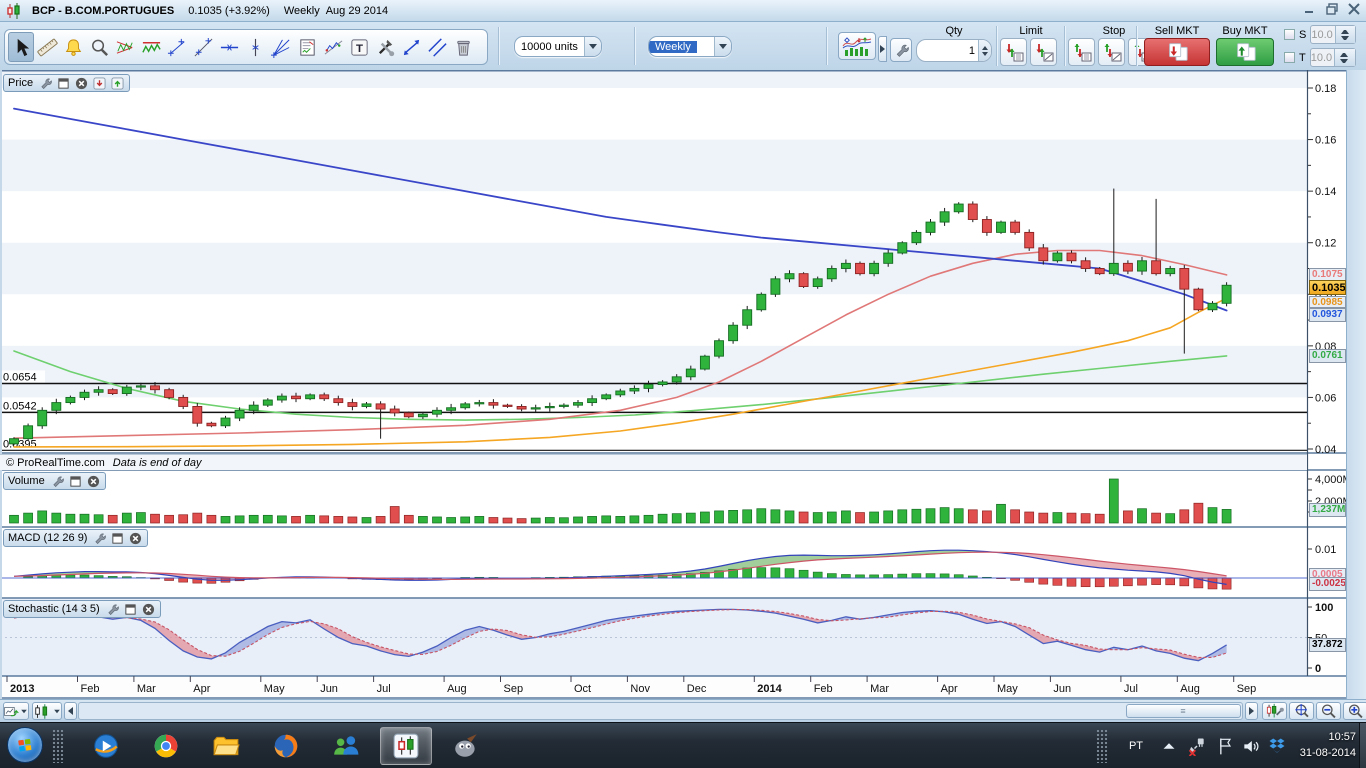 The height and width of the screenshot is (768, 1366). I want to click on taskbar-grip, so click(58, 746).